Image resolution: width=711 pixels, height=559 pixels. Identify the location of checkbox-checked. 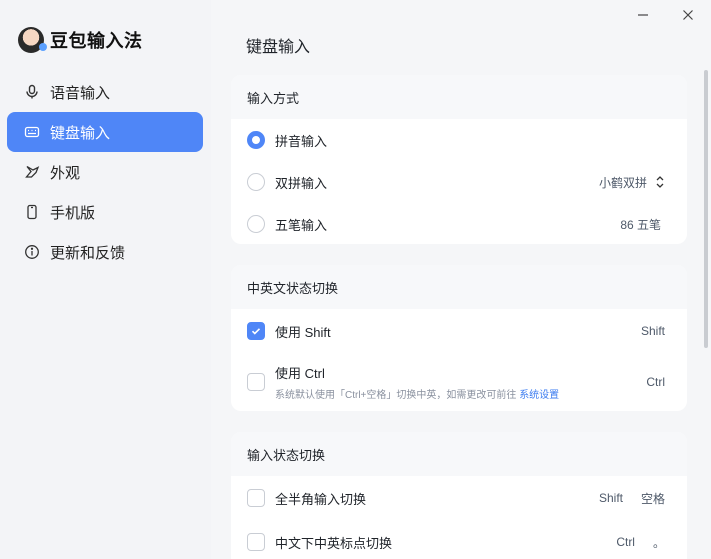
(256, 331).